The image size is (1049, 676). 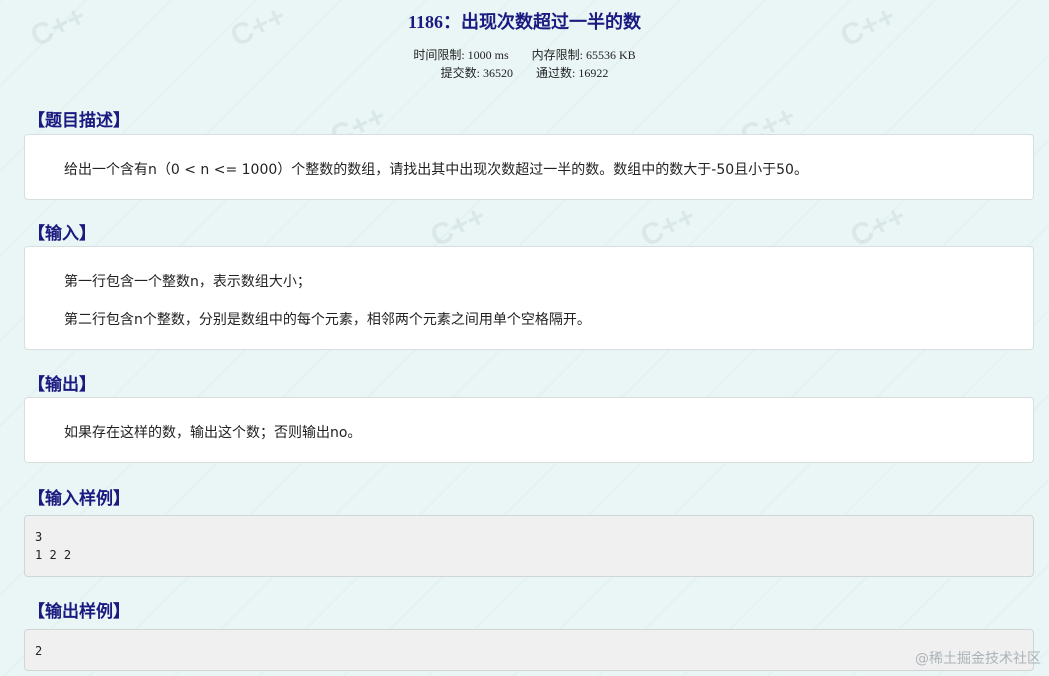 What do you see at coordinates (529, 546) in the screenshot?
I see `sample-input-block: 3 1 2 2` at bounding box center [529, 546].